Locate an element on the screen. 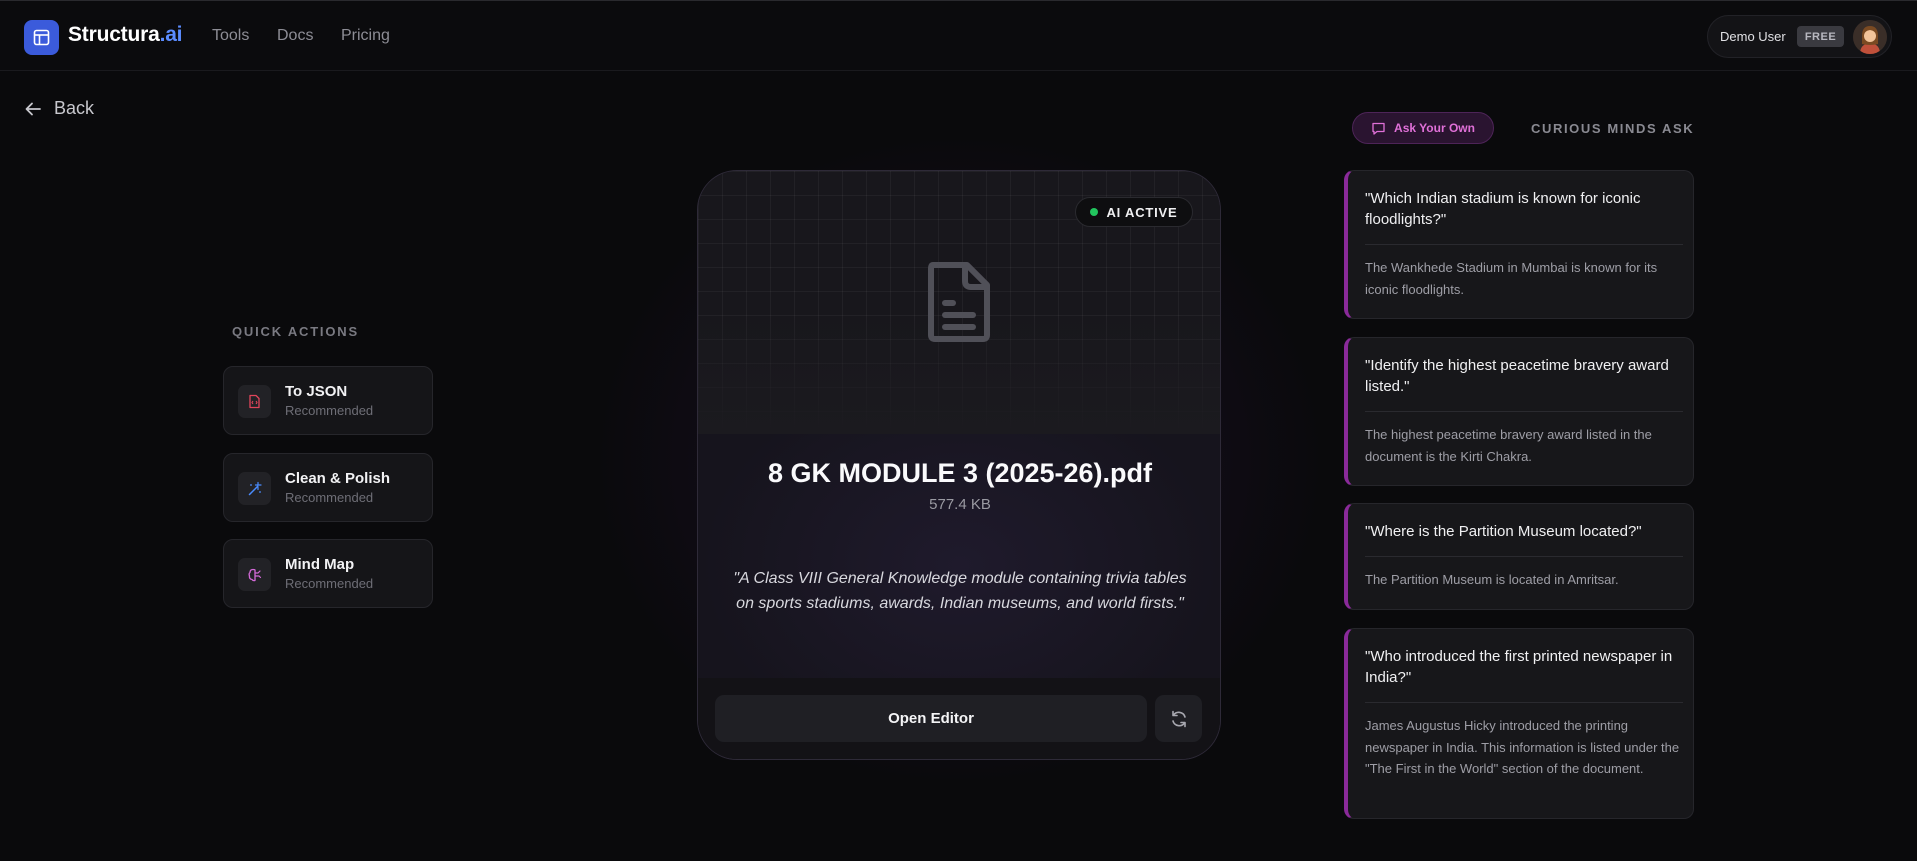  document-actions: Open Editor is located at coordinates (959, 718).